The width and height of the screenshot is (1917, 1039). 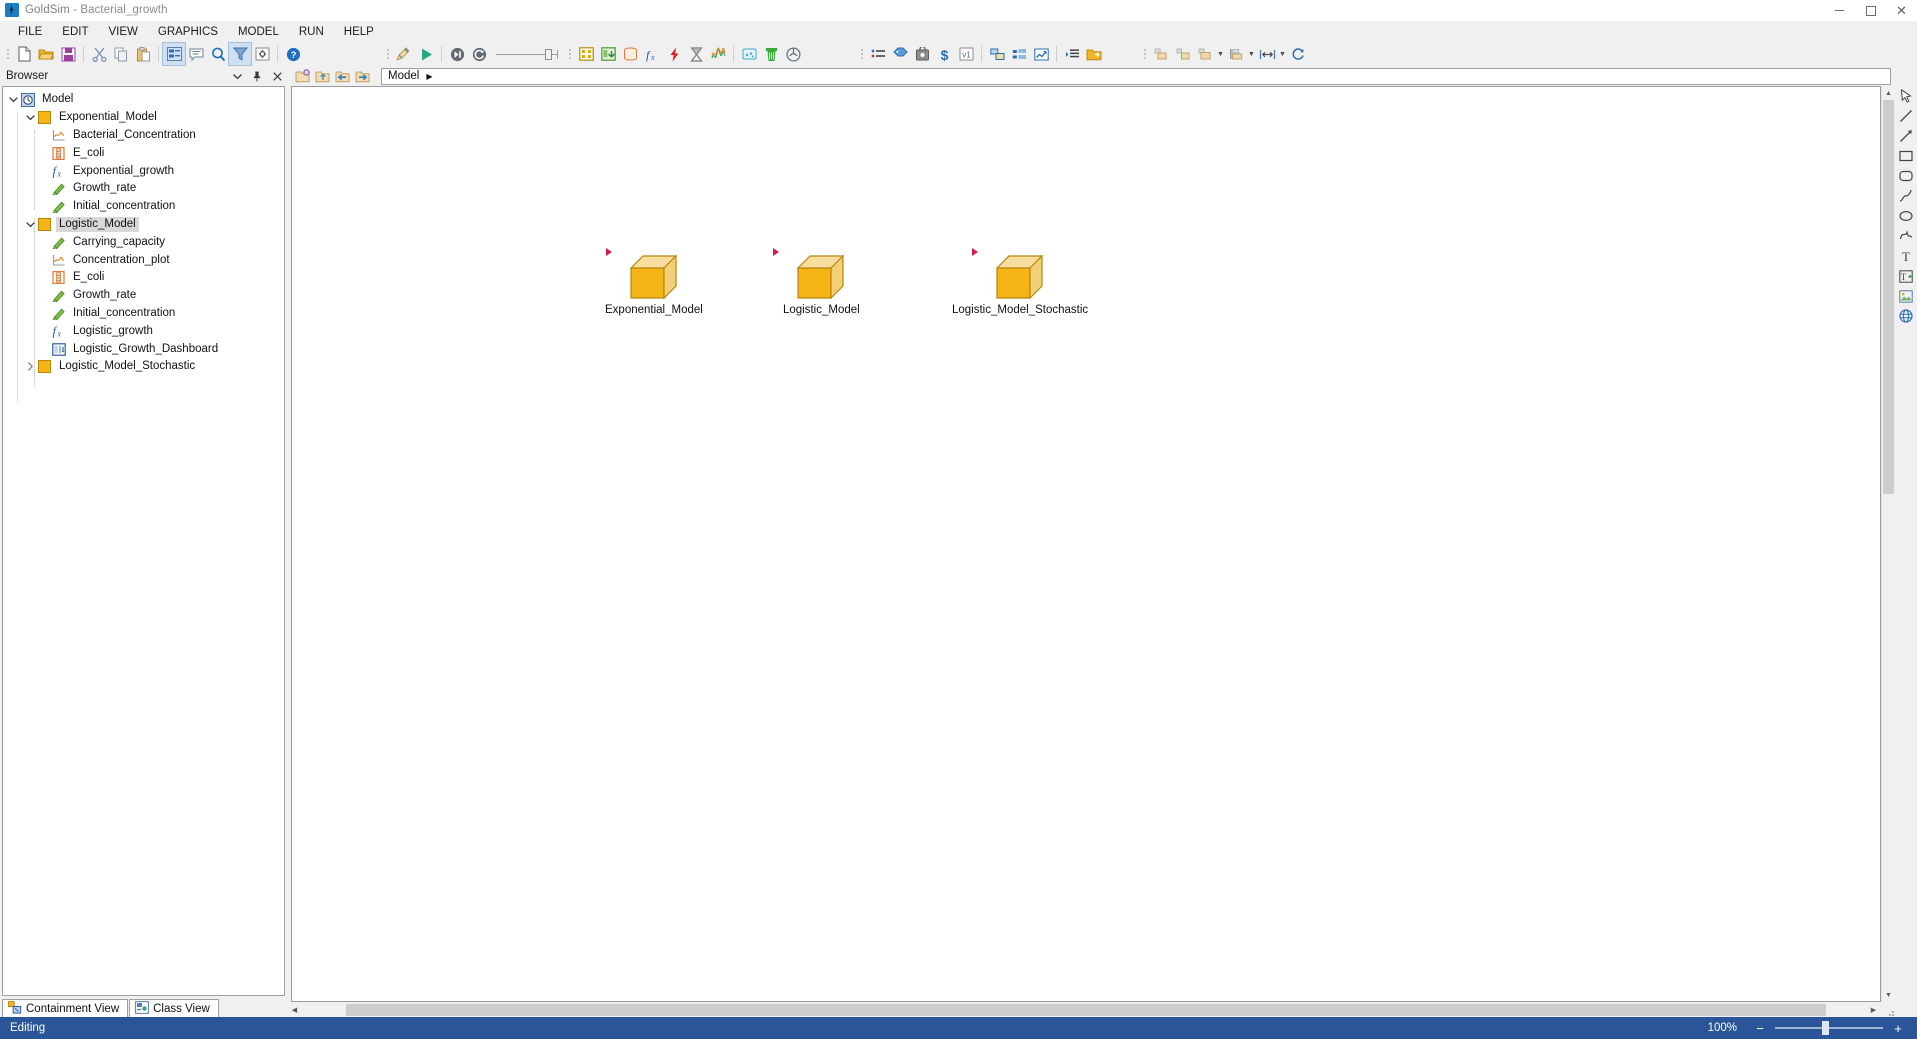 I want to click on hyperlink-globe-icon, so click(x=1906, y=316).